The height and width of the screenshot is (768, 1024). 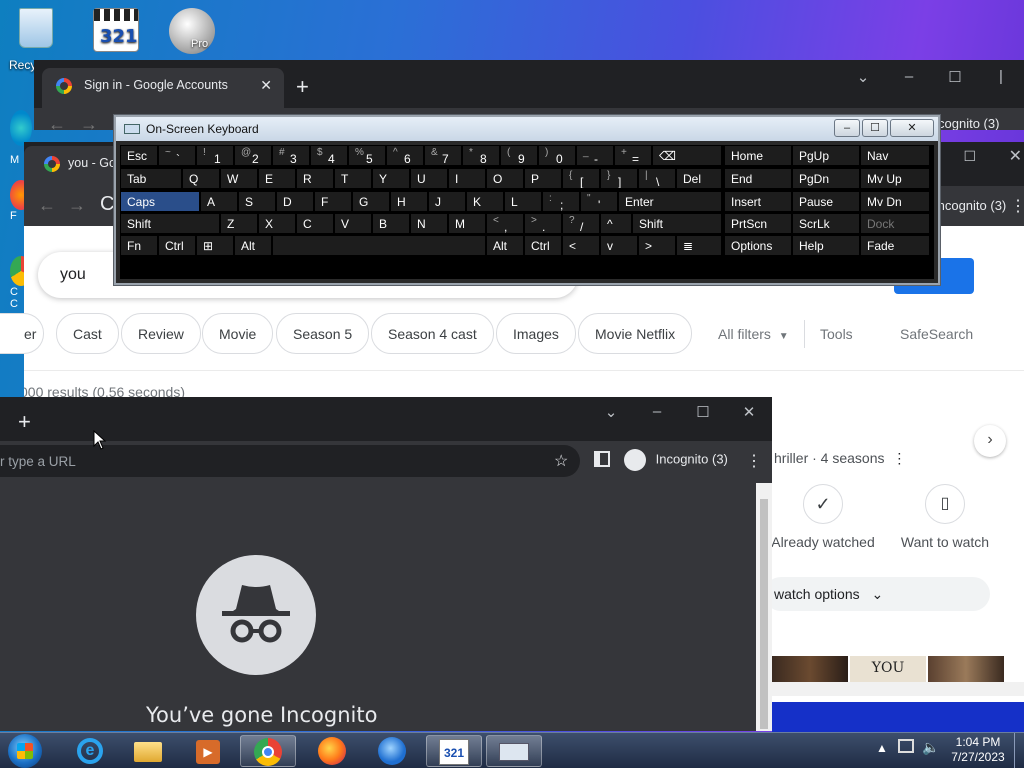 What do you see at coordinates (238, 333) in the screenshot?
I see `chip-movie: Movie` at bounding box center [238, 333].